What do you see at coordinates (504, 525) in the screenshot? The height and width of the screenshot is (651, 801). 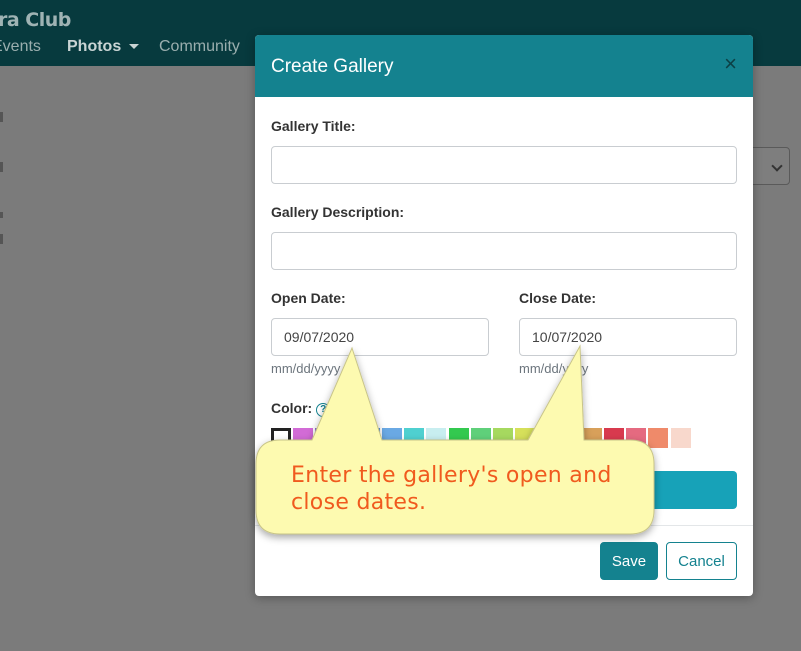 I see `modal-footer-divider` at bounding box center [504, 525].